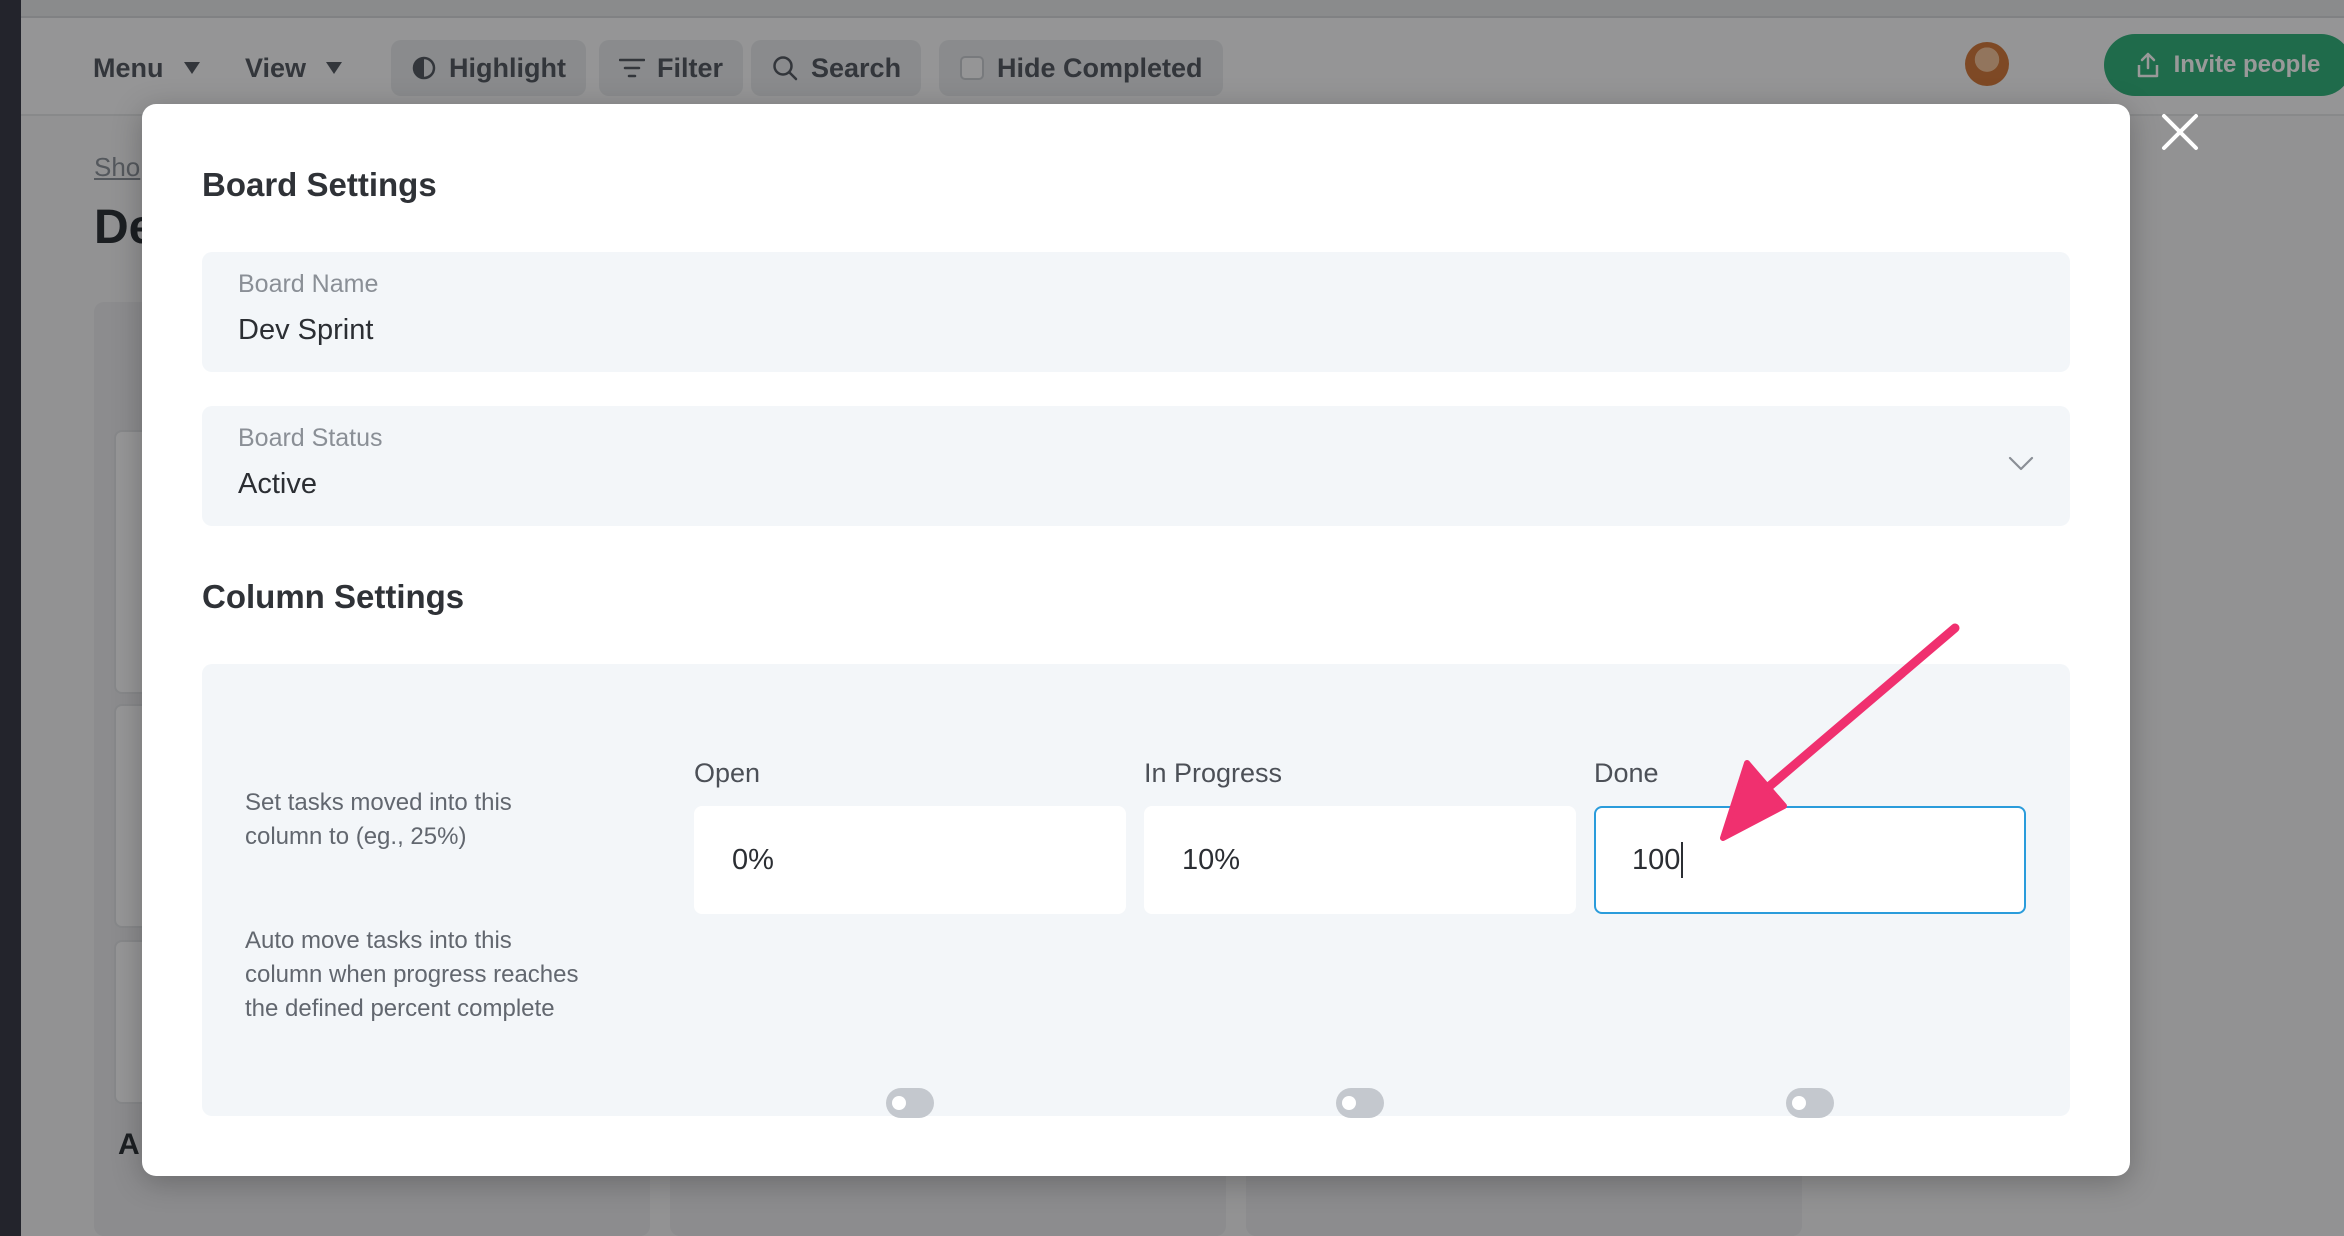 The height and width of the screenshot is (1236, 2344). What do you see at coordinates (1136, 312) in the screenshot?
I see `board-name-field: Board Name Dev Sprint` at bounding box center [1136, 312].